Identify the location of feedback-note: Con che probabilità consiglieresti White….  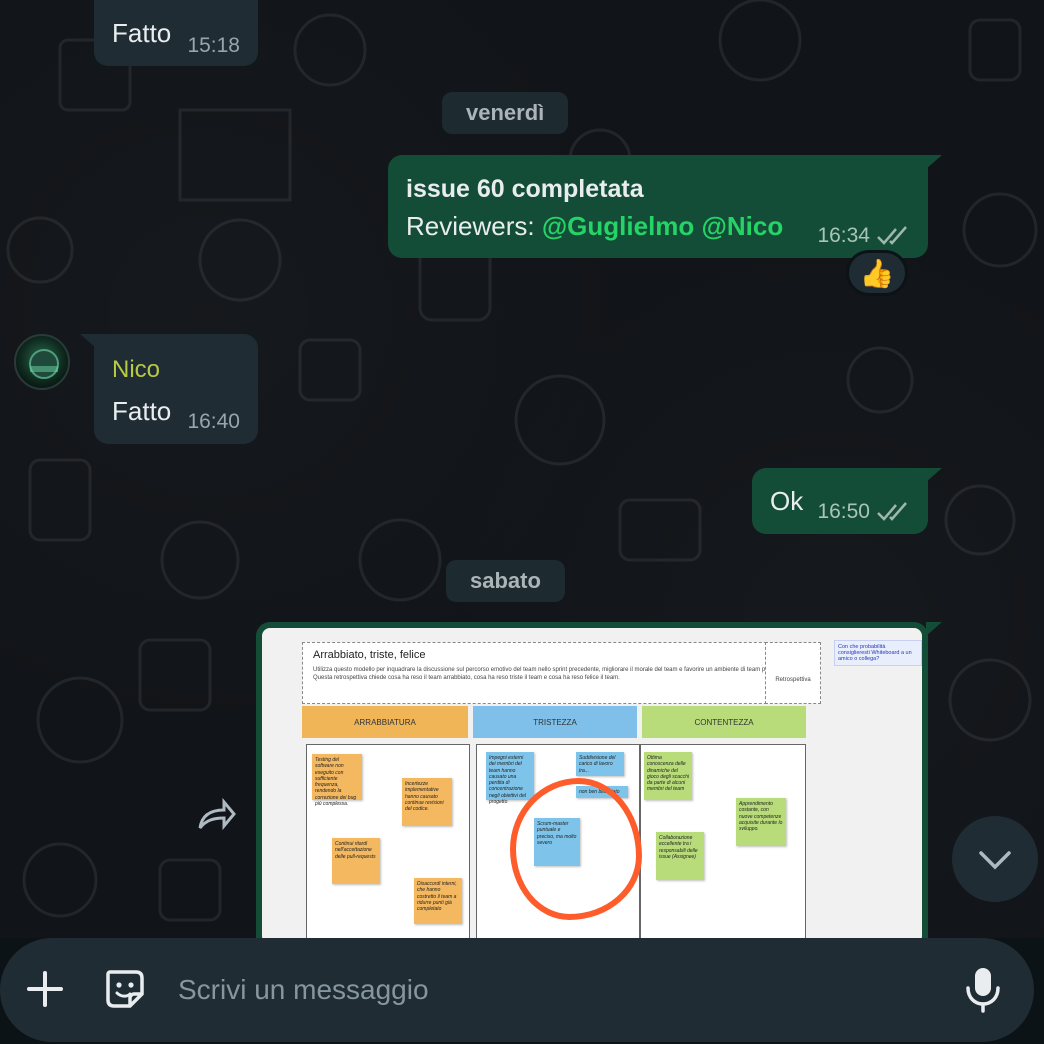
(878, 653).